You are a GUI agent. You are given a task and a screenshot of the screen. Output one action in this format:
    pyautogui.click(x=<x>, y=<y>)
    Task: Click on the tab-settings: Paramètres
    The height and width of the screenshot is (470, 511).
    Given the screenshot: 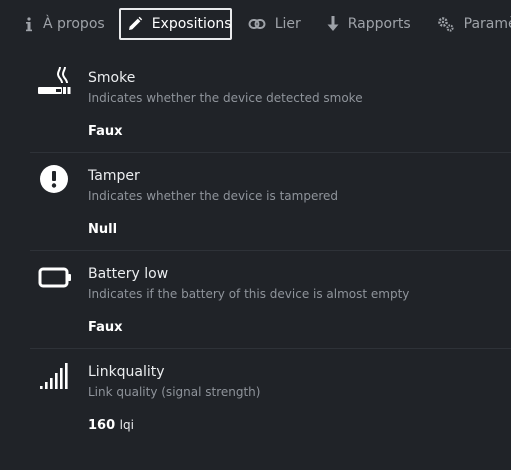 What is the action you would take?
    pyautogui.click(x=469, y=24)
    